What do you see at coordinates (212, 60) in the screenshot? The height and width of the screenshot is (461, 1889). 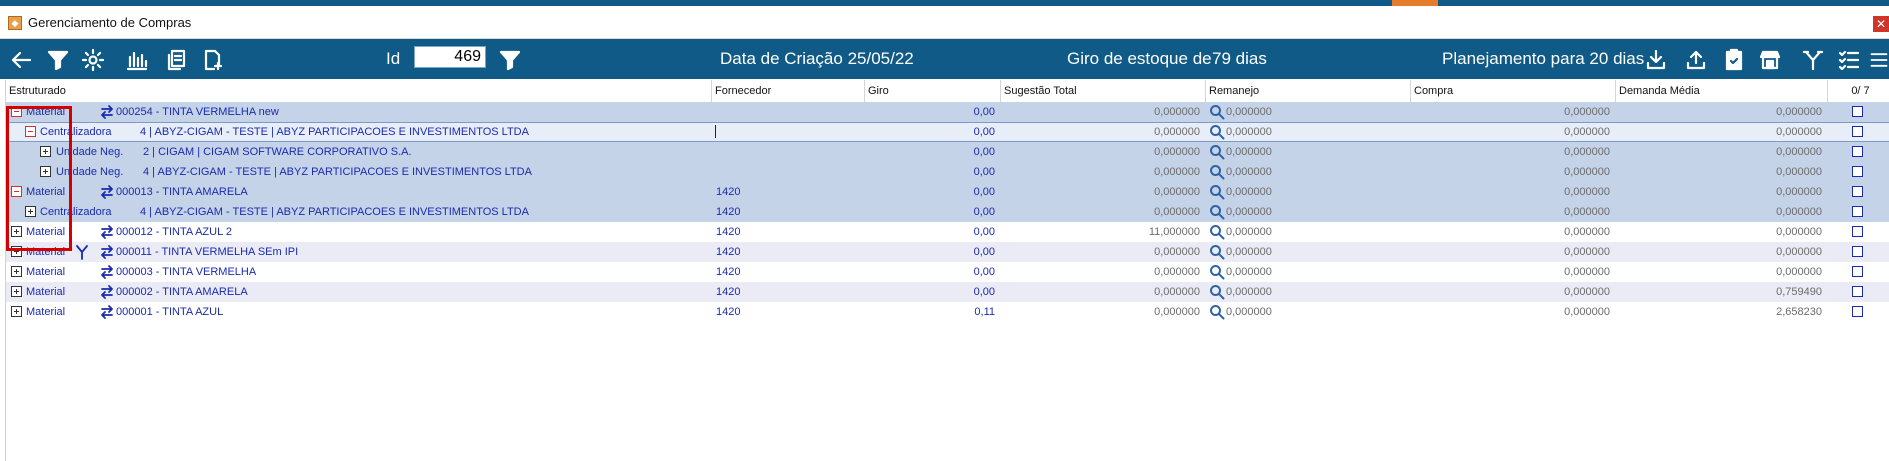 I see `new-document-icon` at bounding box center [212, 60].